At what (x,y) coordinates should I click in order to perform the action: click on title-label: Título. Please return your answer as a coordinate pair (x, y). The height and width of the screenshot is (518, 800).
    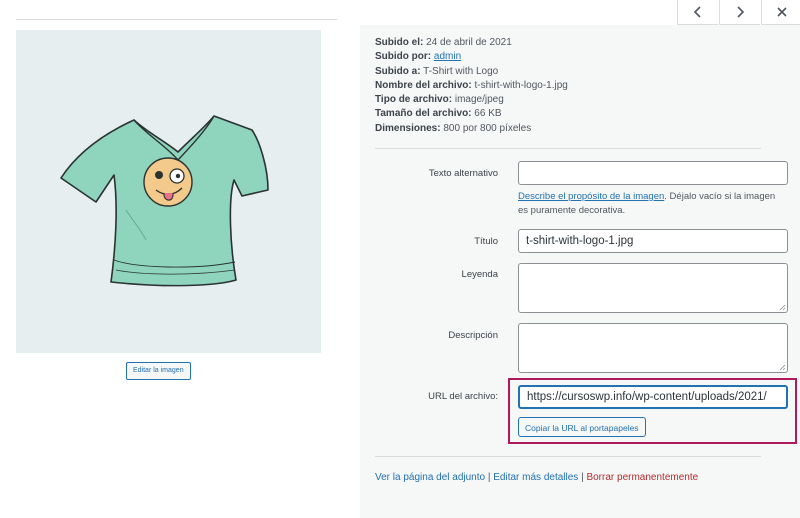
    Looking at the image, I should click on (486, 241).